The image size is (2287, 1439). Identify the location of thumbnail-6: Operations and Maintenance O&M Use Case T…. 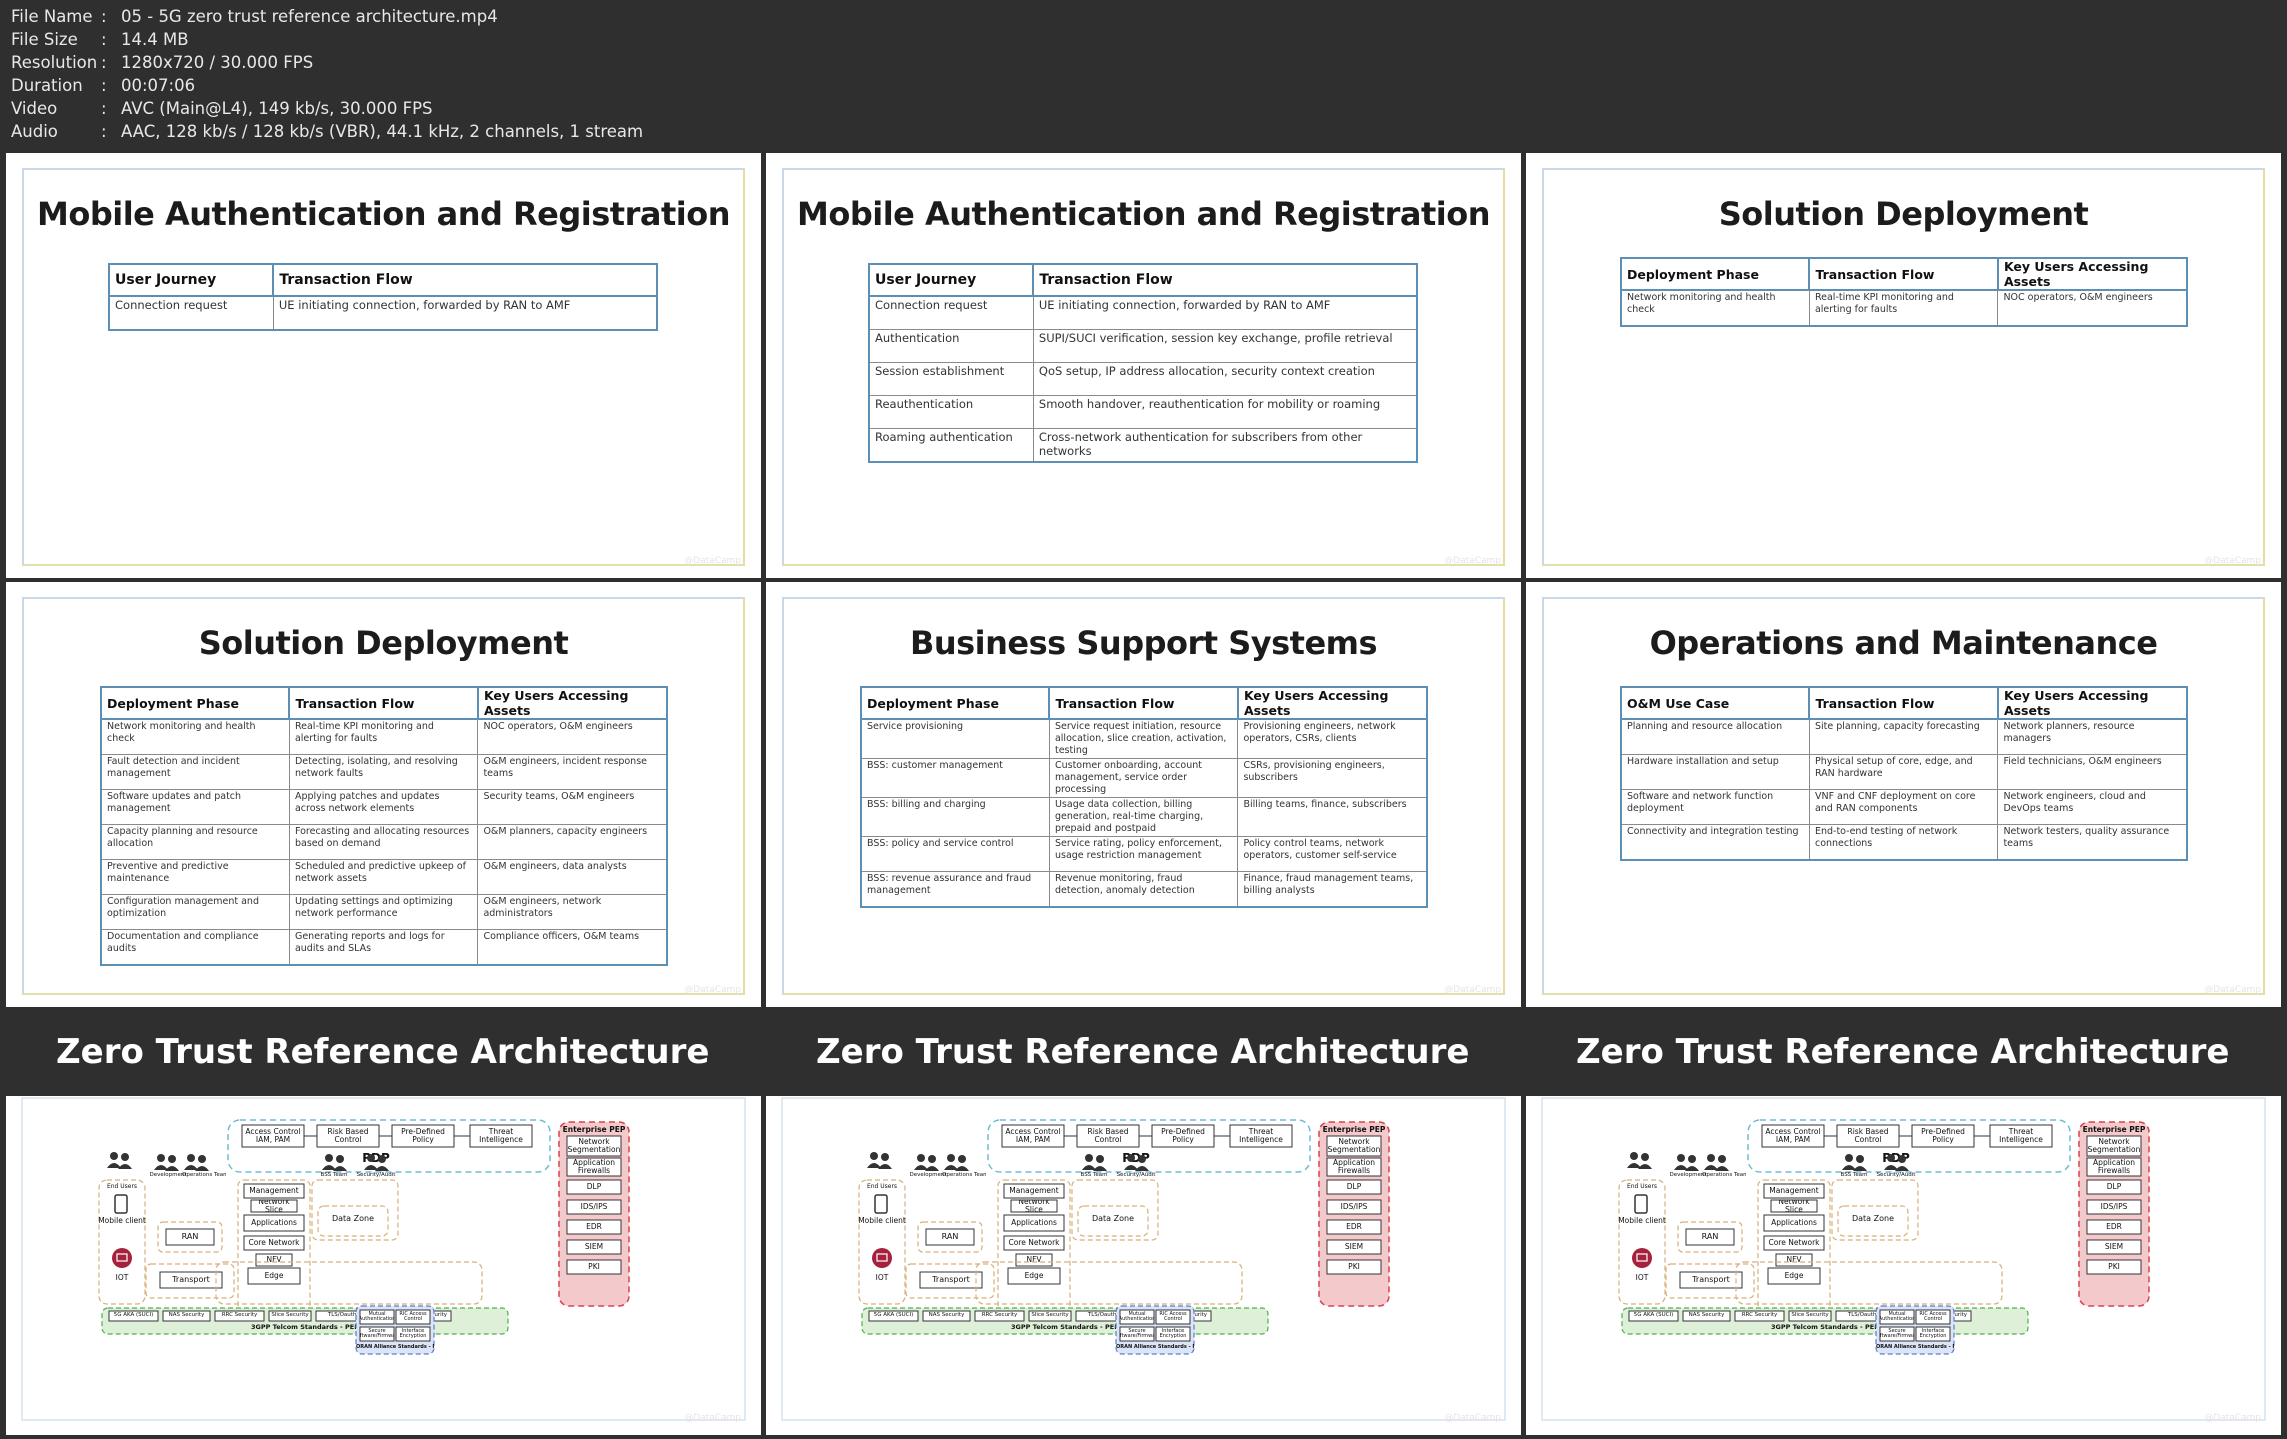
(1903, 794).